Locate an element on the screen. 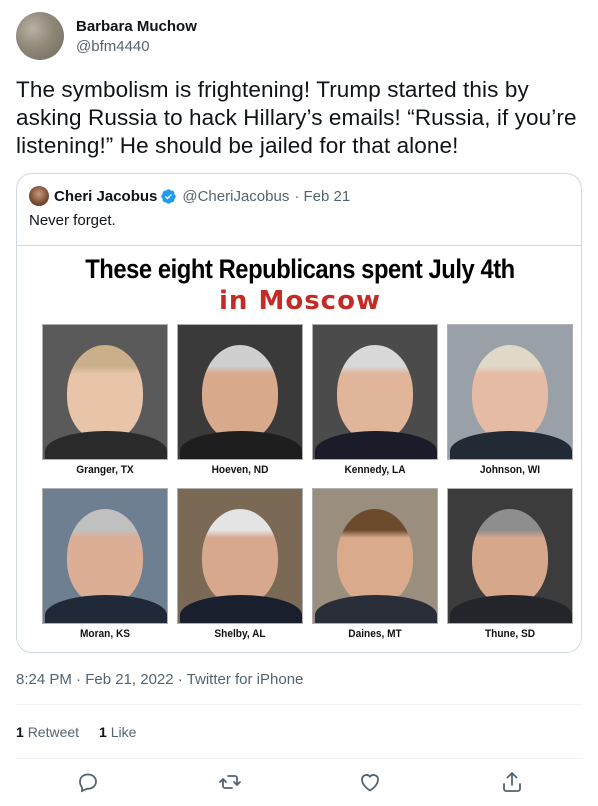 The width and height of the screenshot is (598, 806). avatar is located at coordinates (40, 36).